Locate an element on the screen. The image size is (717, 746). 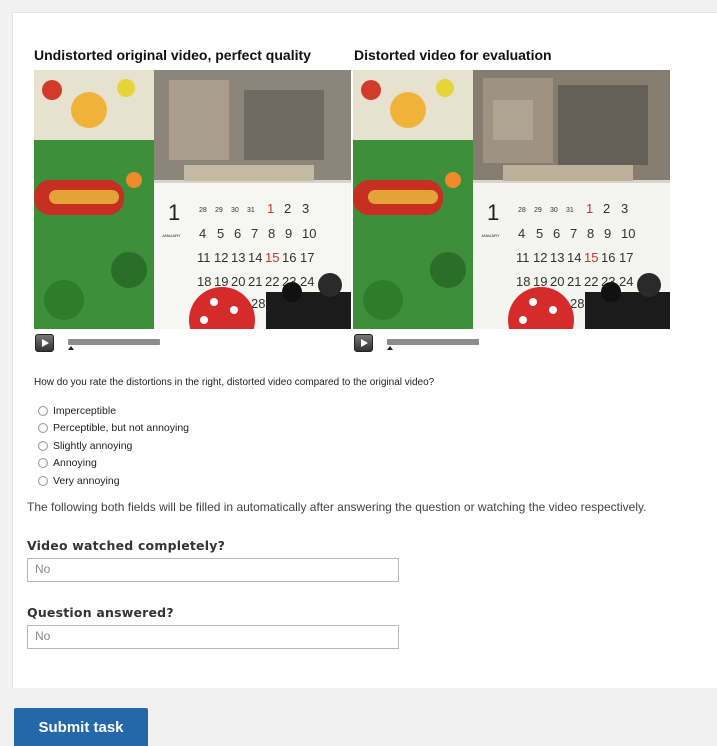
rating-option: Imperceptible is located at coordinates (113, 411).